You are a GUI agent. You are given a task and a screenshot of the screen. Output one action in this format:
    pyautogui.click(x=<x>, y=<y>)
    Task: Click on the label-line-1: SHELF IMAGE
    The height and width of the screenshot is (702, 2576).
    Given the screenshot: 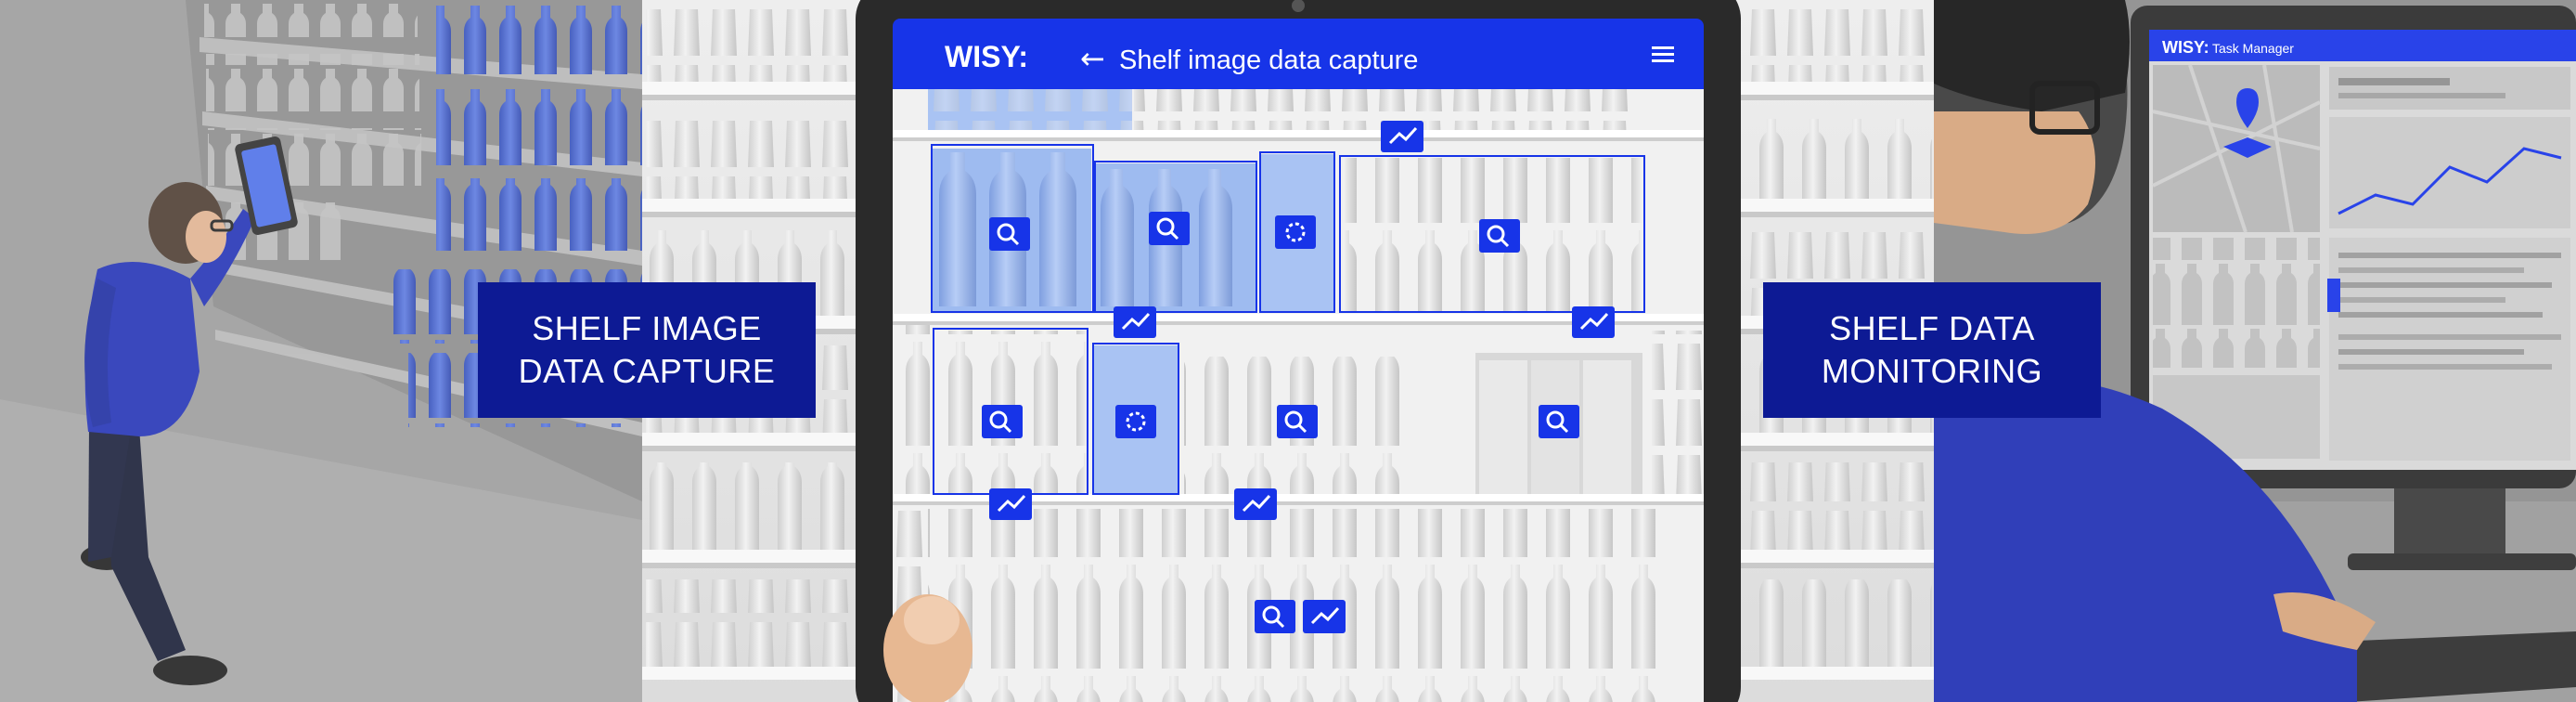 What is the action you would take?
    pyautogui.click(x=647, y=328)
    